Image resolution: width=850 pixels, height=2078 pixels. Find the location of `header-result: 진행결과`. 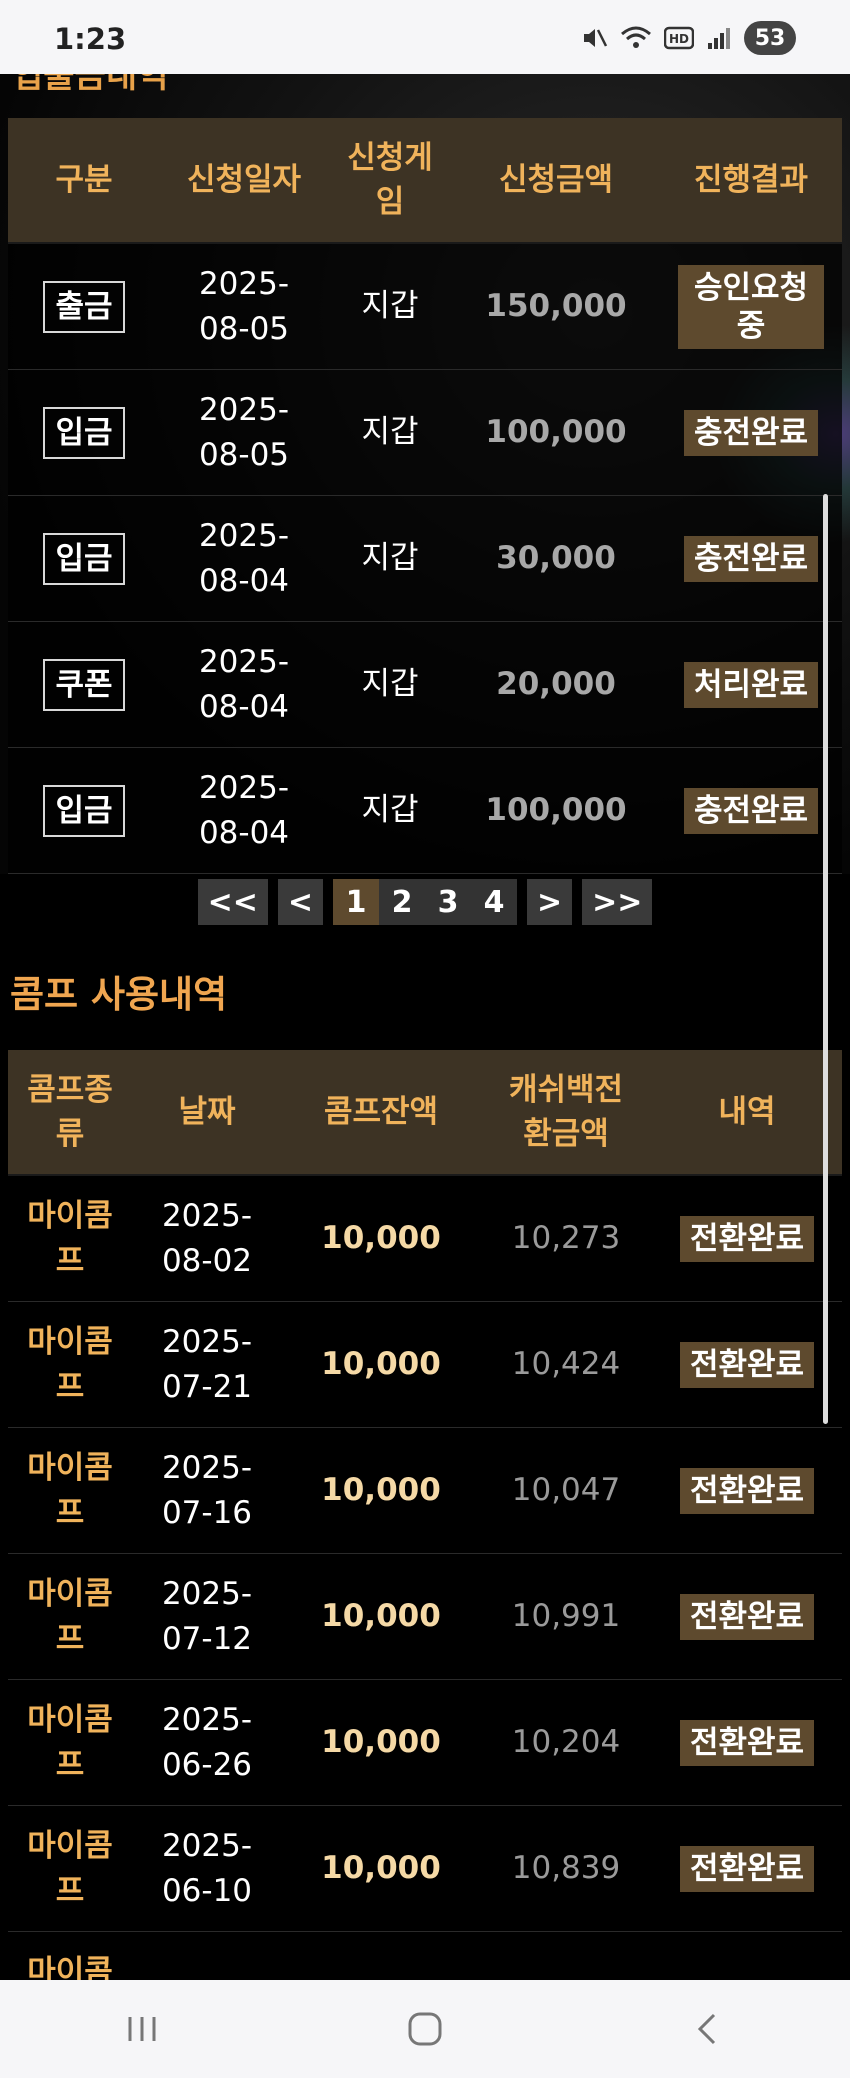

header-result: 진행결과 is located at coordinates (751, 180).